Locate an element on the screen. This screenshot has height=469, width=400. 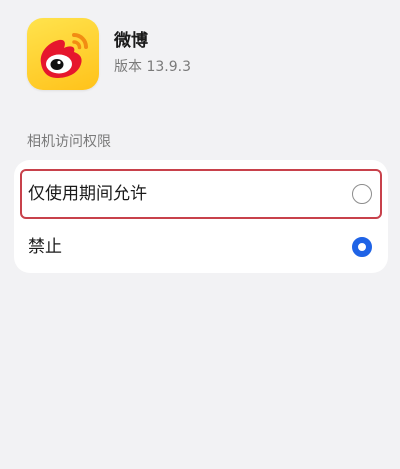
app-header: 微博 版本 13.9.3 is located at coordinates (109, 54).